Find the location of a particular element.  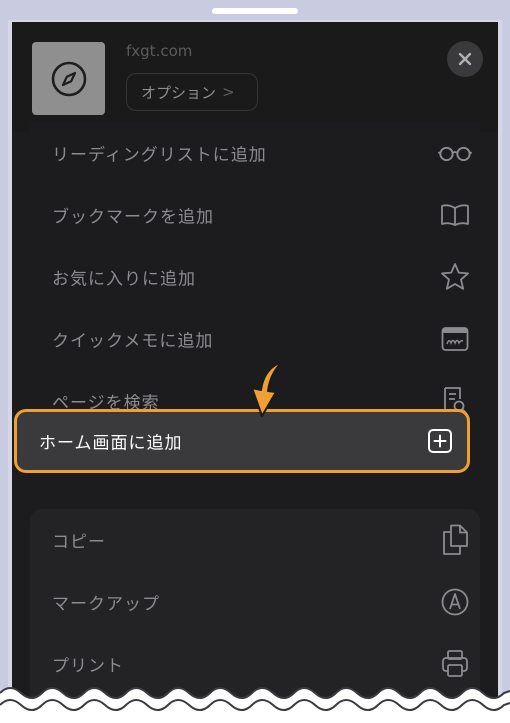

menu-item-copy: コピー is located at coordinates (255, 540).